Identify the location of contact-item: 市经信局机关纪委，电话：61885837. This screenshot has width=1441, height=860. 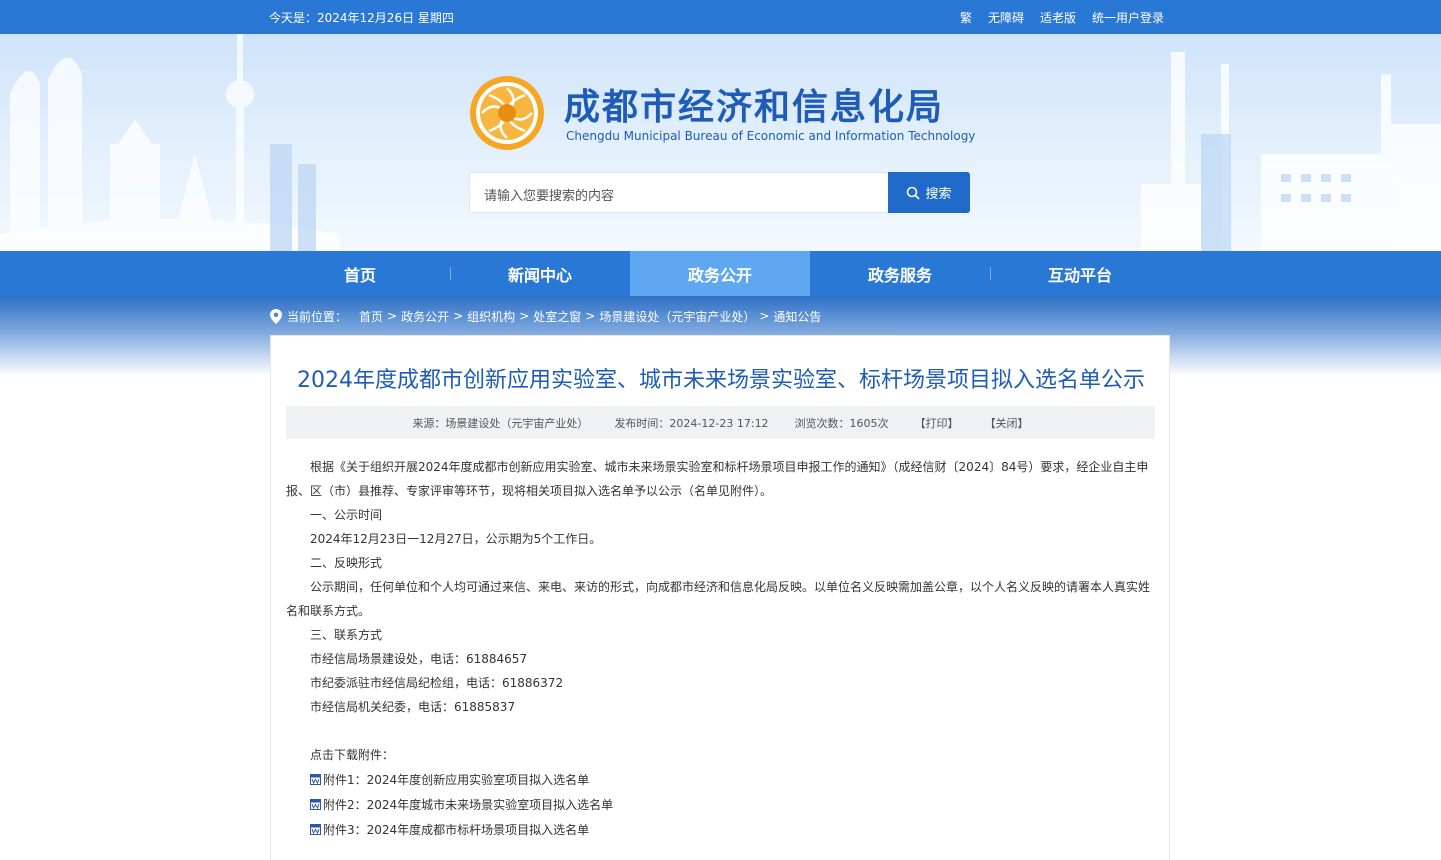
(413, 707).